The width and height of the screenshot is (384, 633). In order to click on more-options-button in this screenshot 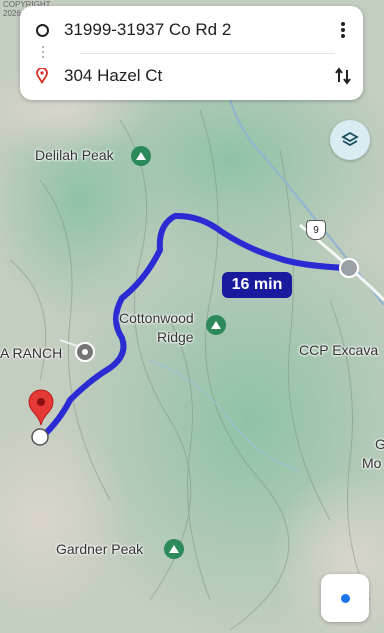, I will do `click(343, 30)`.